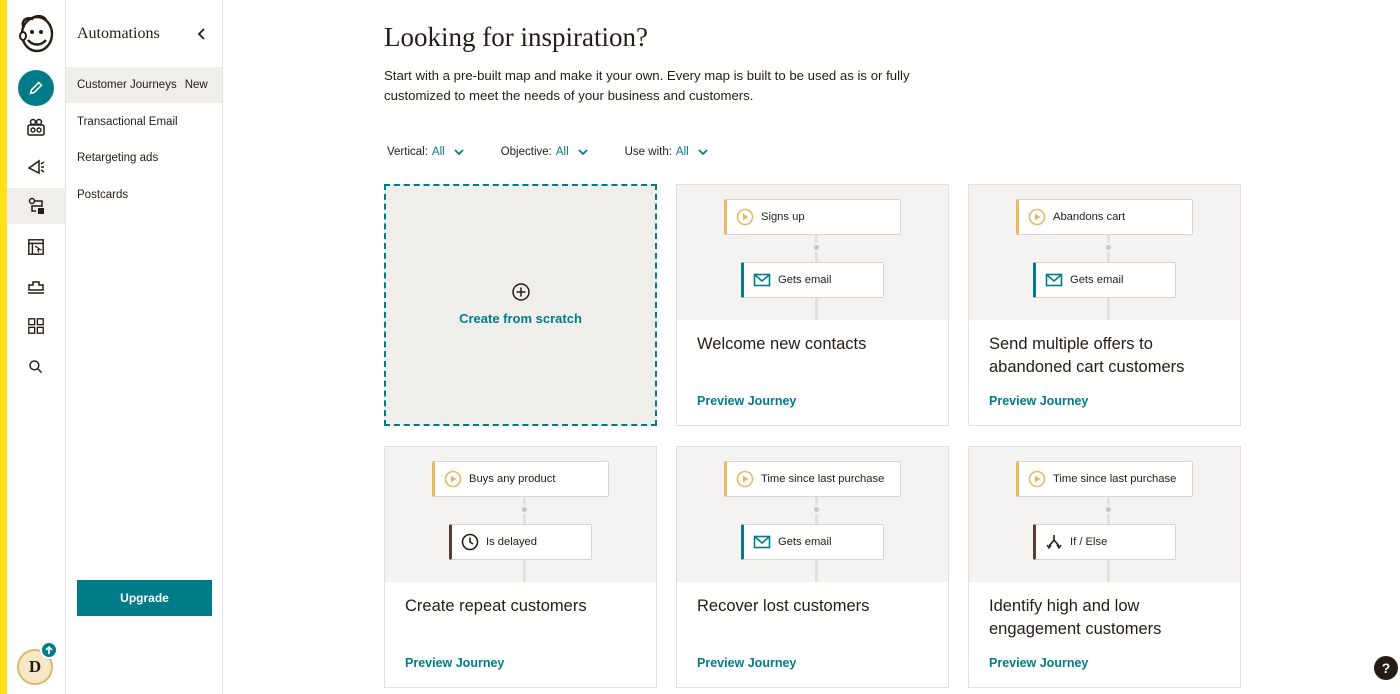  I want to click on if-else-step: If / Else, so click(1104, 542).